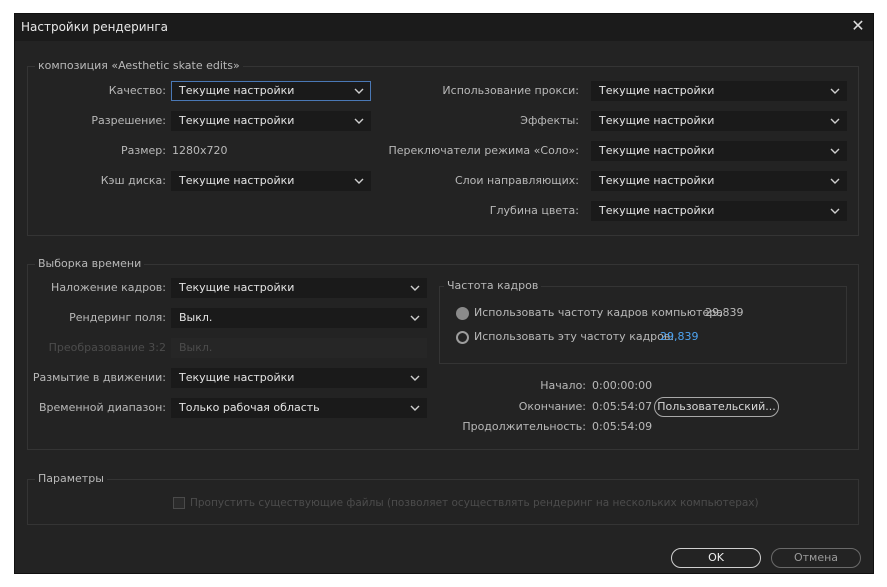  What do you see at coordinates (724, 312) in the screenshot?
I see `comp-frame-rate-value: 29,839` at bounding box center [724, 312].